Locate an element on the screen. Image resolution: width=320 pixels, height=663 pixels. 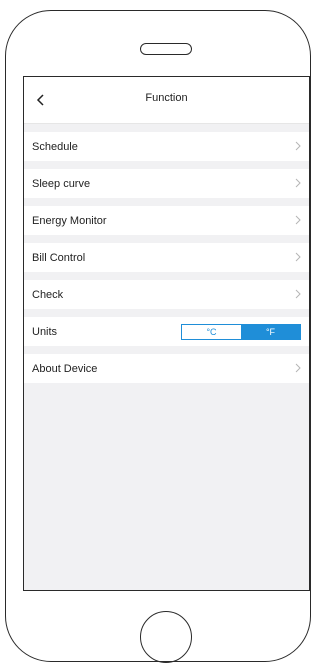
menu-item-label: Energy Monitor is located at coordinates (69, 220).